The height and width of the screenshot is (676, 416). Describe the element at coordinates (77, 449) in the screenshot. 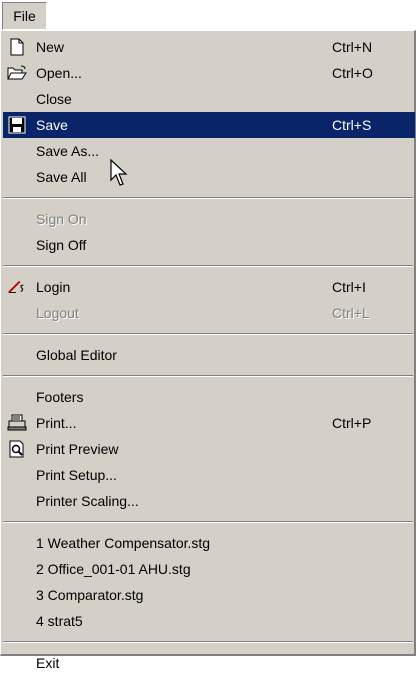

I see `menu-item-print-preview-label: Print Preview` at that location.